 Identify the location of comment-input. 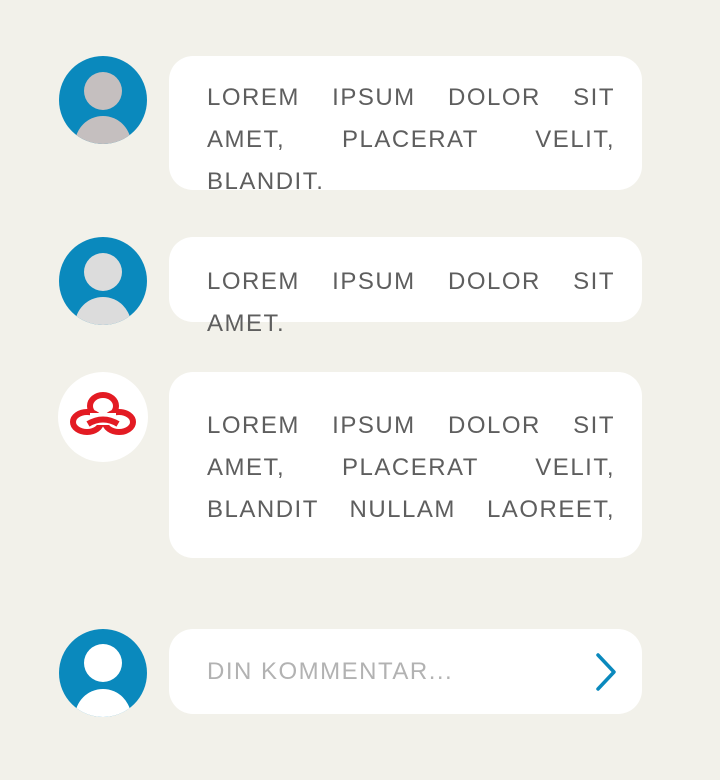
(387, 671).